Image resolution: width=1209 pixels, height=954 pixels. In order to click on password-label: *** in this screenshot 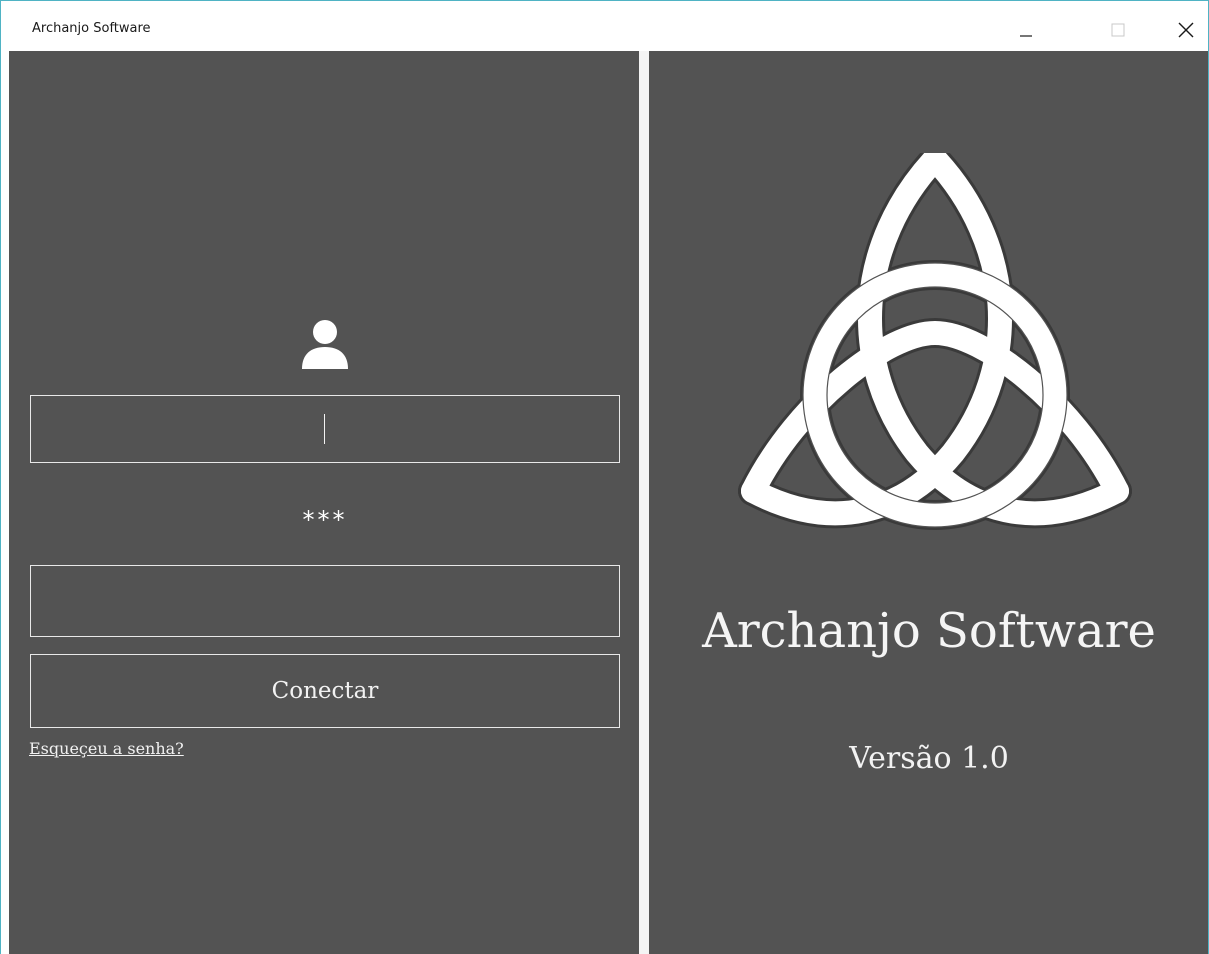, I will do `click(325, 520)`.